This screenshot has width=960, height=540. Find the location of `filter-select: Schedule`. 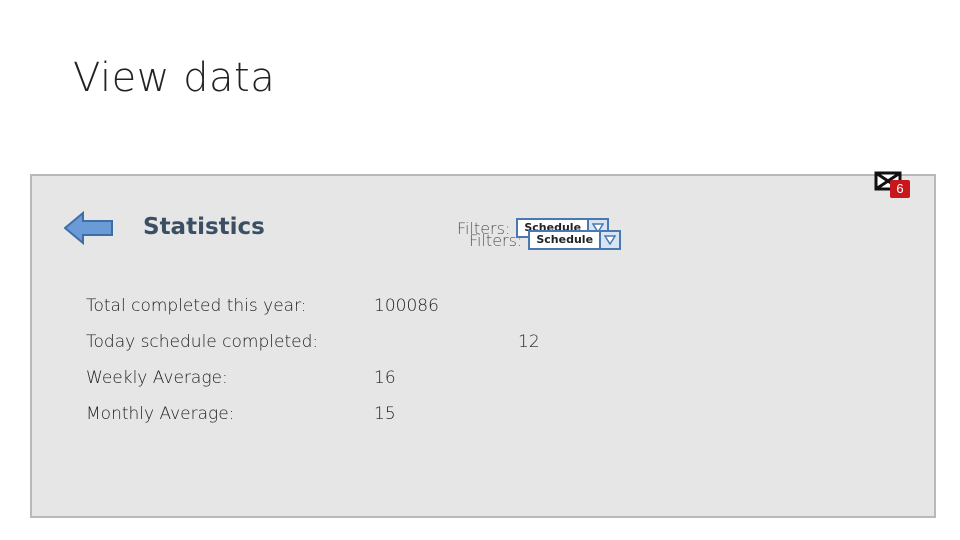

filter-select: Schedule is located at coordinates (575, 240).